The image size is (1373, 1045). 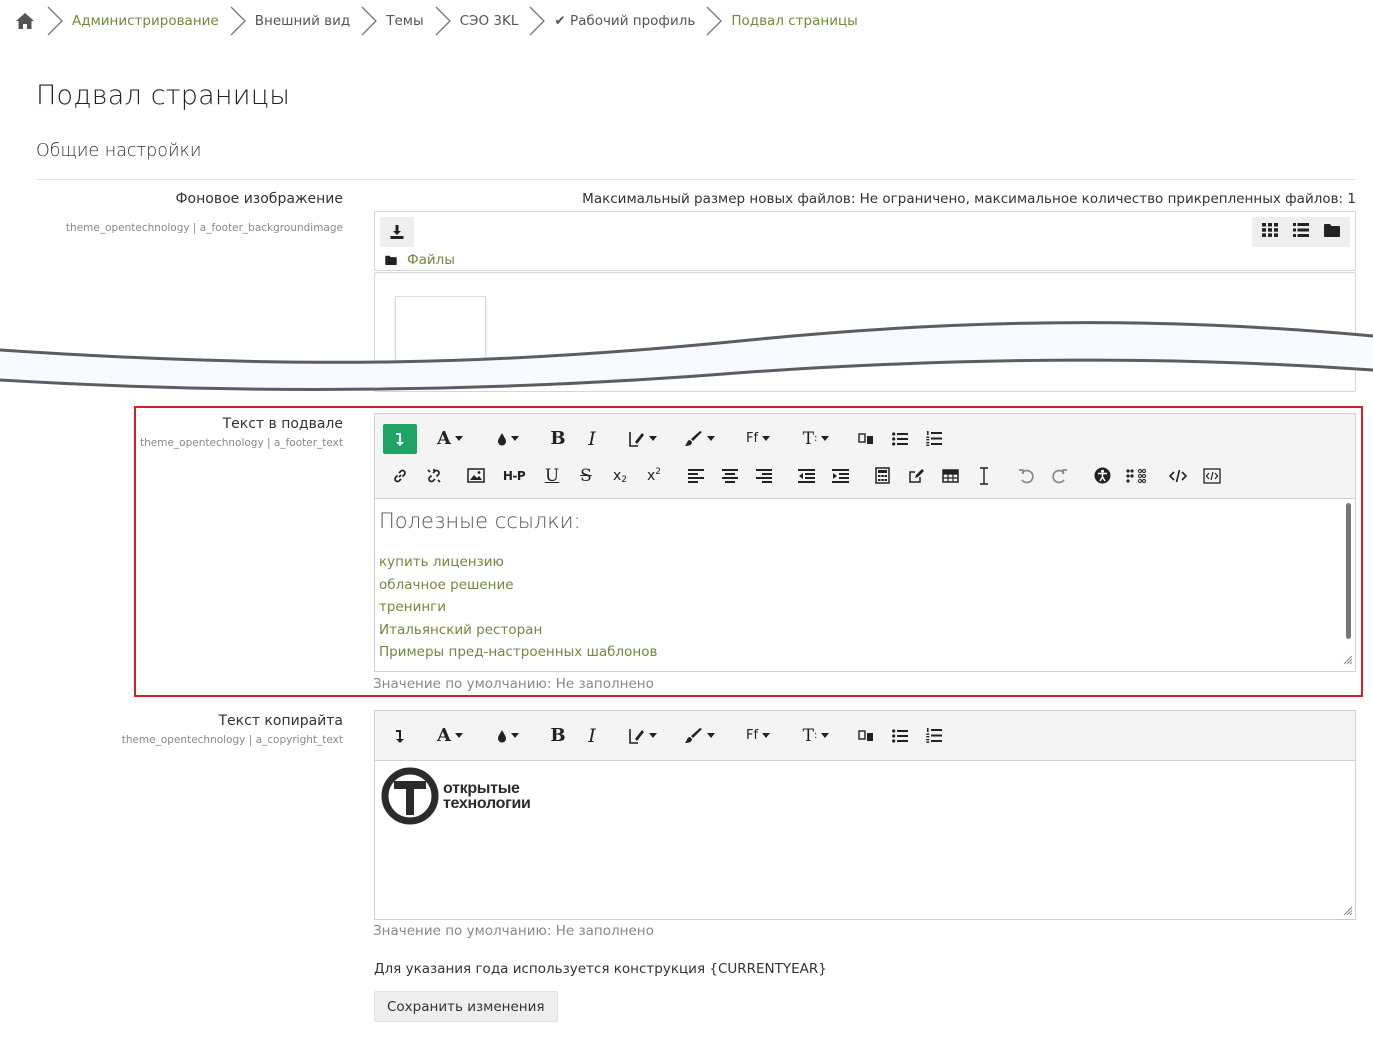 What do you see at coordinates (984, 476) in the screenshot?
I see `clear-format-icon` at bounding box center [984, 476].